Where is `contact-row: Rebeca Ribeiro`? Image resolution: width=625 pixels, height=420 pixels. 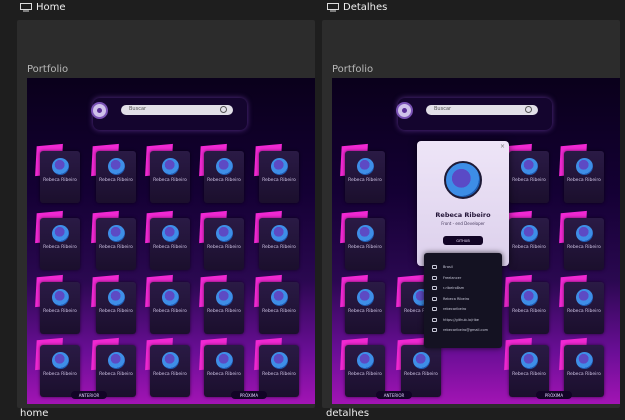 contact-row: Rebeca Ribeiro is located at coordinates (451, 298).